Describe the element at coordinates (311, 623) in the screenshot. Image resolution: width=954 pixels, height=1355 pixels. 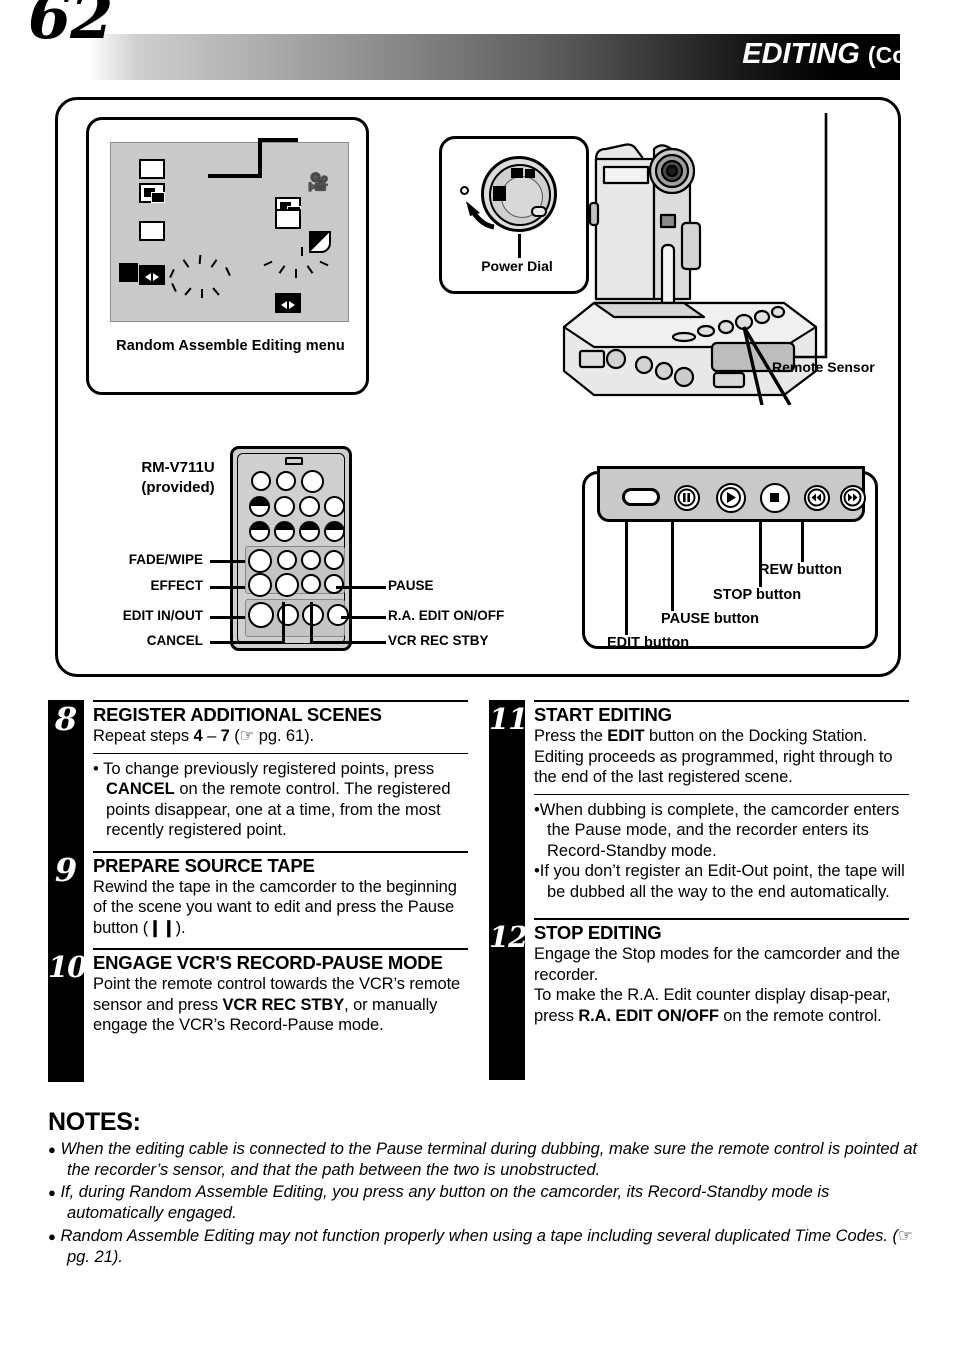
I see `lead-vcr-rec-stby-v` at that location.